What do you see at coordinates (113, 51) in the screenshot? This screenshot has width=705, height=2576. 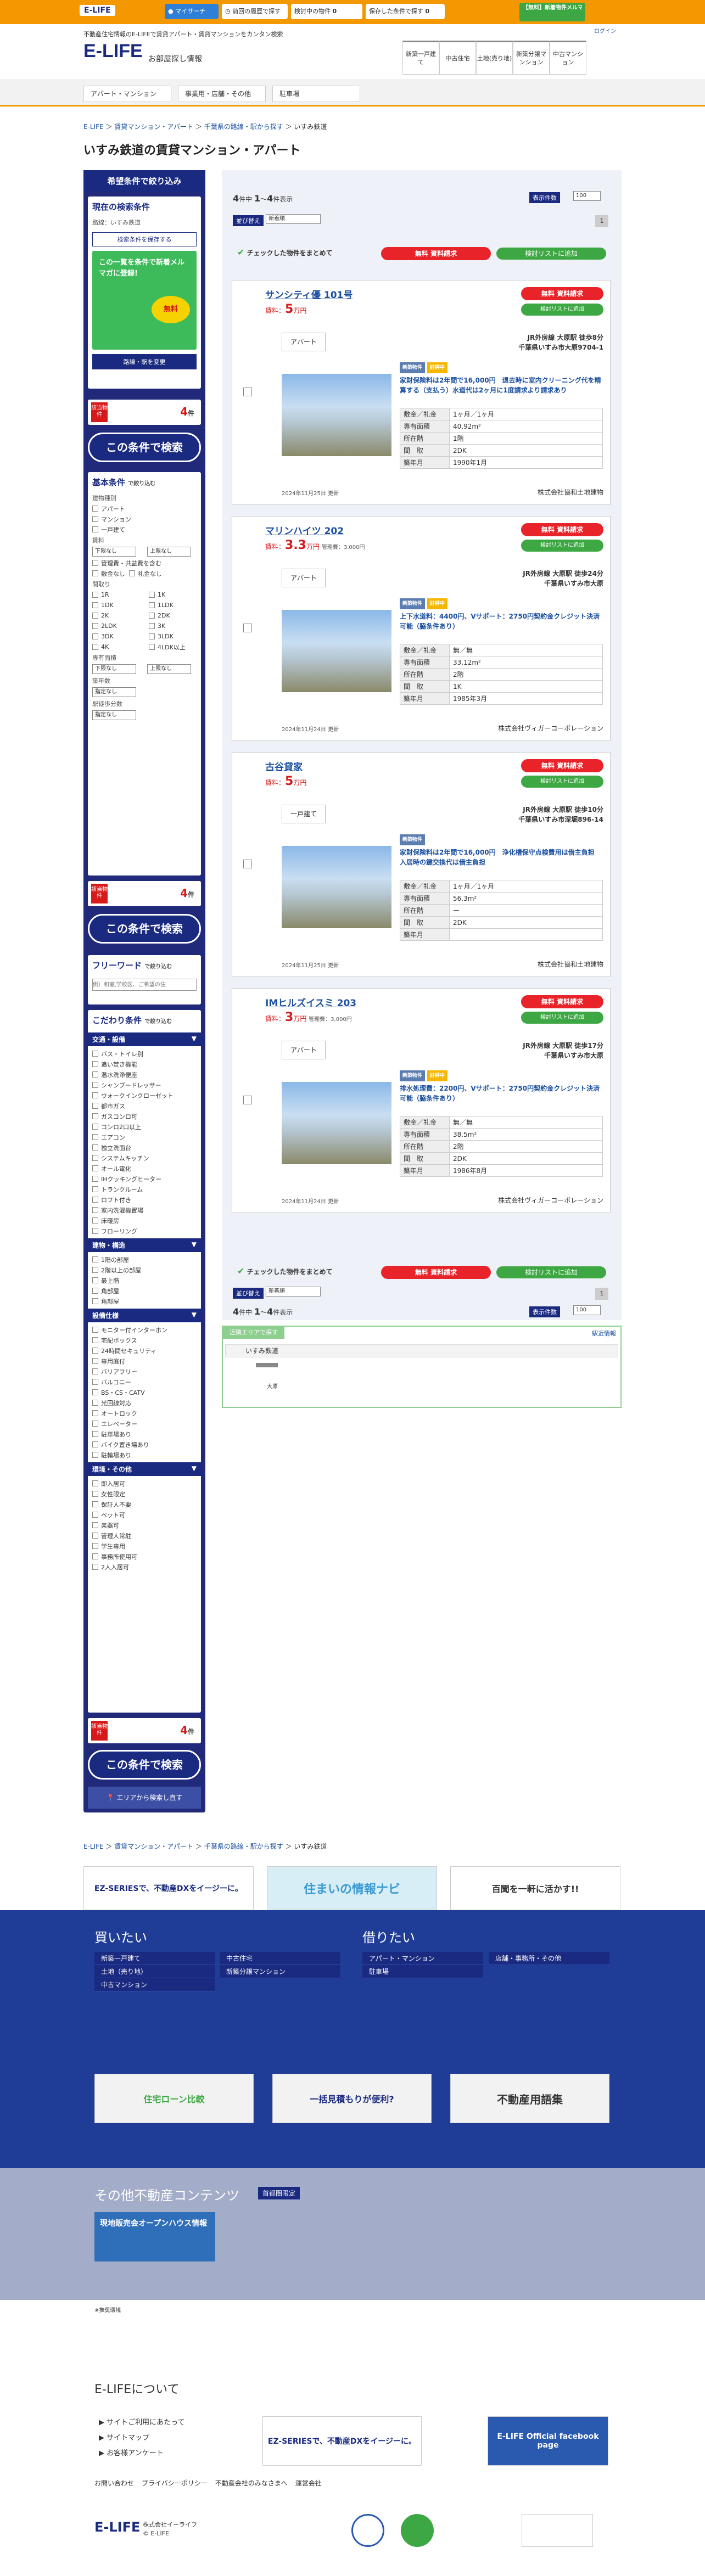 I see `site-logo: E-LIFE` at bounding box center [113, 51].